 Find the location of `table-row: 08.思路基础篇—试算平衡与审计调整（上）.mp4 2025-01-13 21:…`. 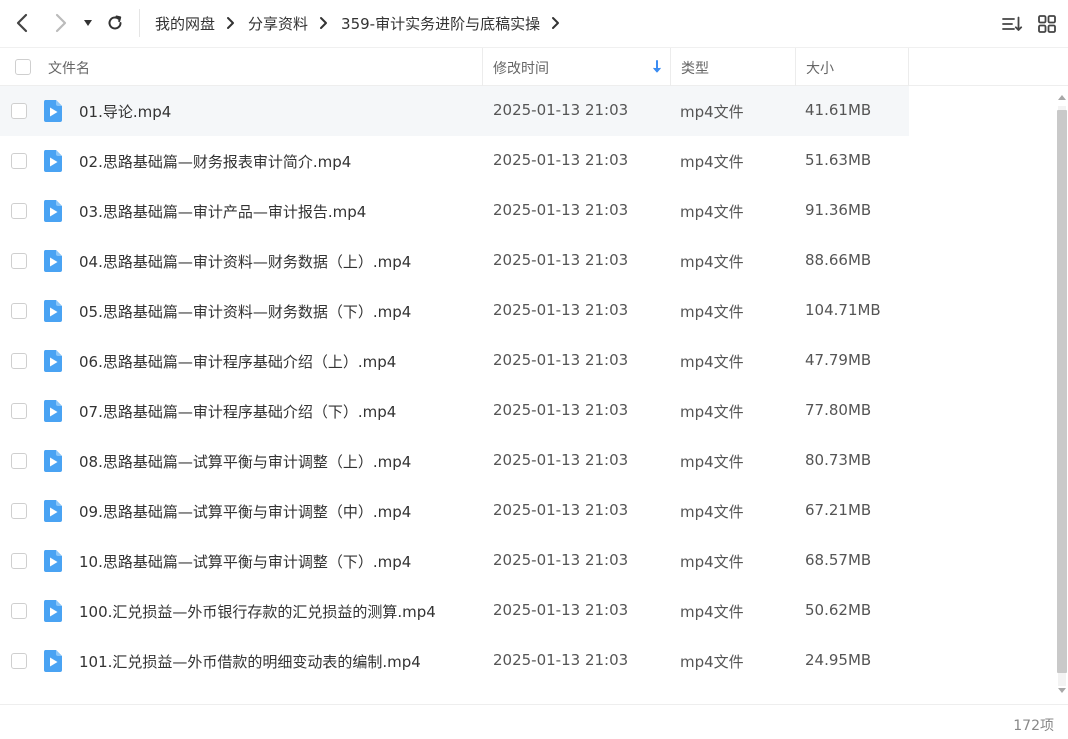

table-row: 08.思路基础篇—试算平衡与审计调整（上）.mp4 2025-01-13 21:… is located at coordinates (528, 461).